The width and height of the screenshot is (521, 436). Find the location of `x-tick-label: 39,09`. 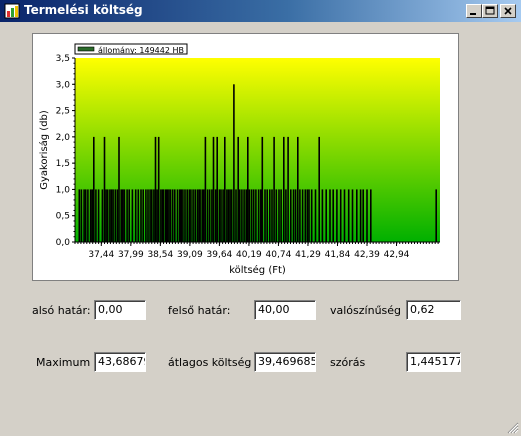

x-tick-label: 39,09 is located at coordinates (190, 255).